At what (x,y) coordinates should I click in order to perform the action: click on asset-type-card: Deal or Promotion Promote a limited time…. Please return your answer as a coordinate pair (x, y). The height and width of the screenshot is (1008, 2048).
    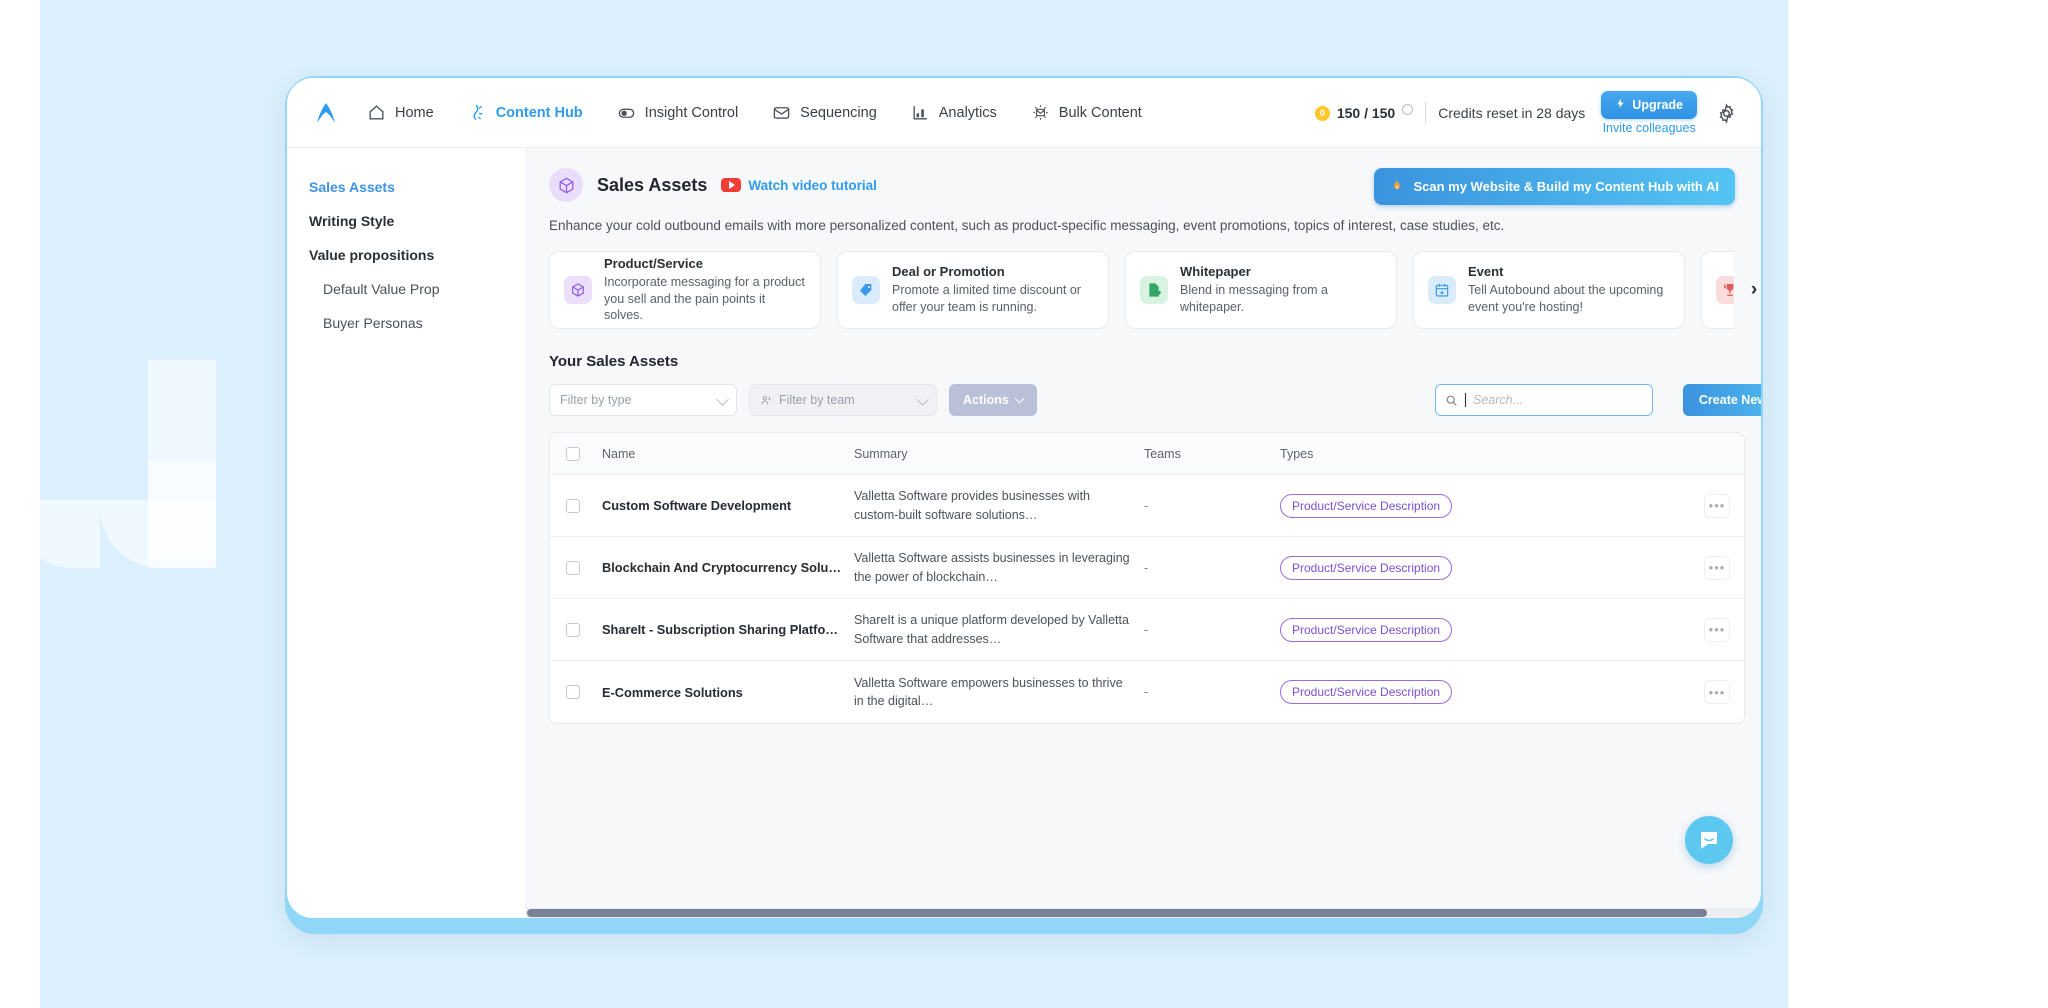
    Looking at the image, I should click on (973, 290).